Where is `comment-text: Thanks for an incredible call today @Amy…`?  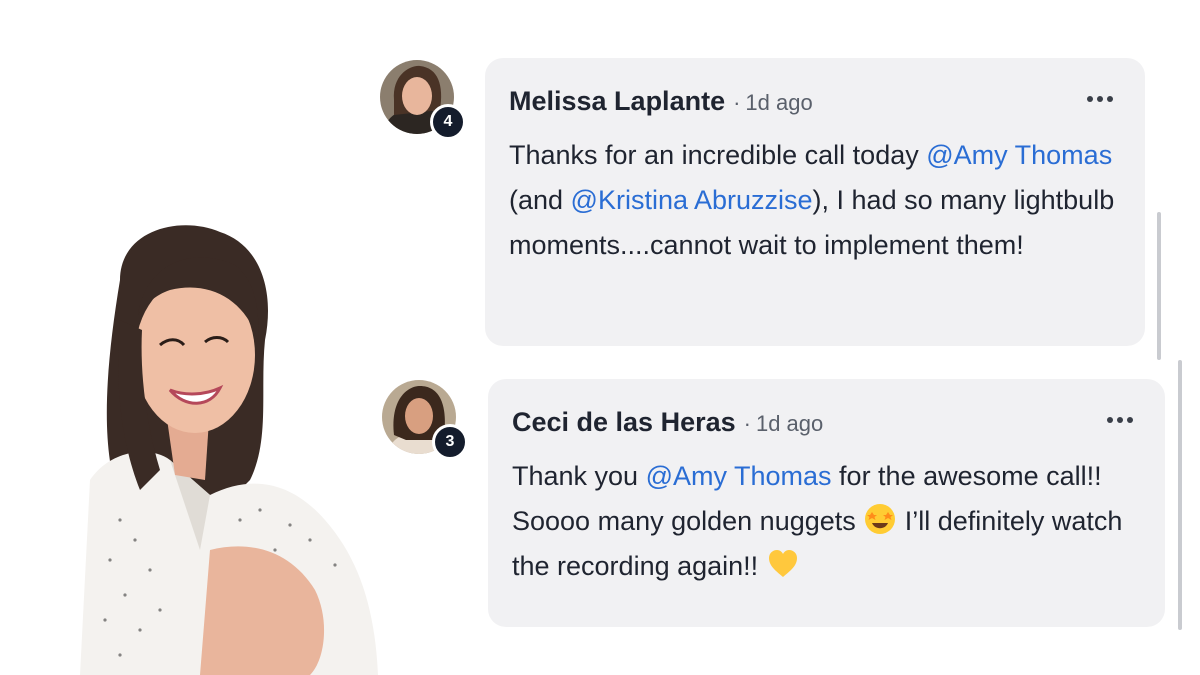 comment-text: Thanks for an incredible call today @Amy… is located at coordinates (815, 200).